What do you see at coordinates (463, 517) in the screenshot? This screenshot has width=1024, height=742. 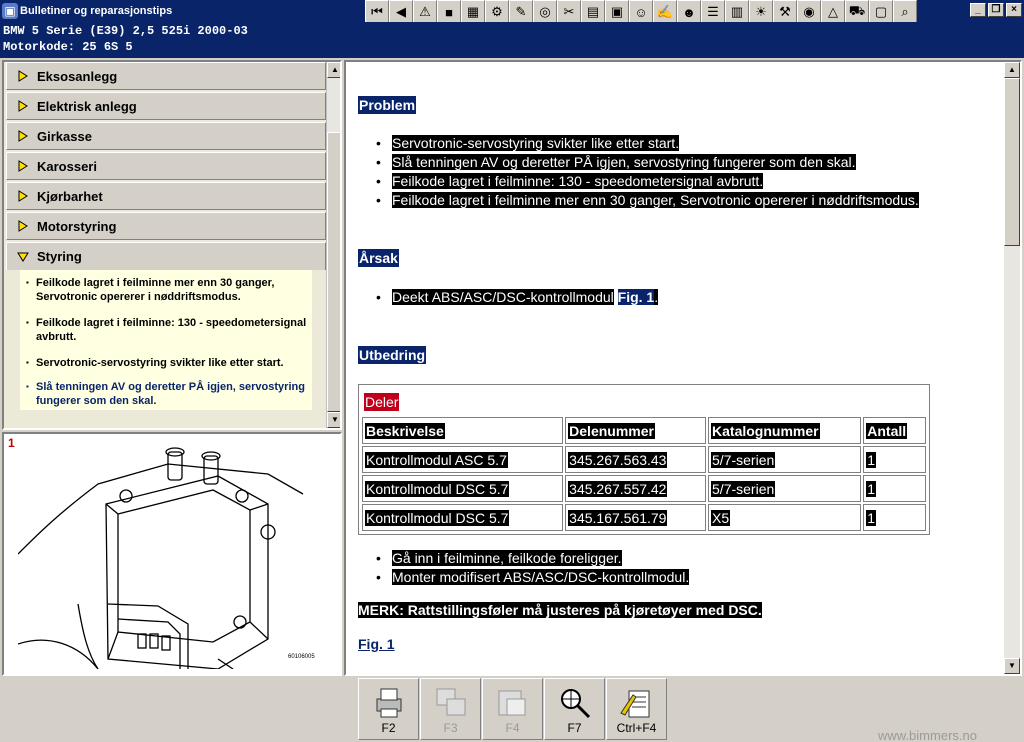 I see `table-cell: Kontrollmodul DSC 5.7` at bounding box center [463, 517].